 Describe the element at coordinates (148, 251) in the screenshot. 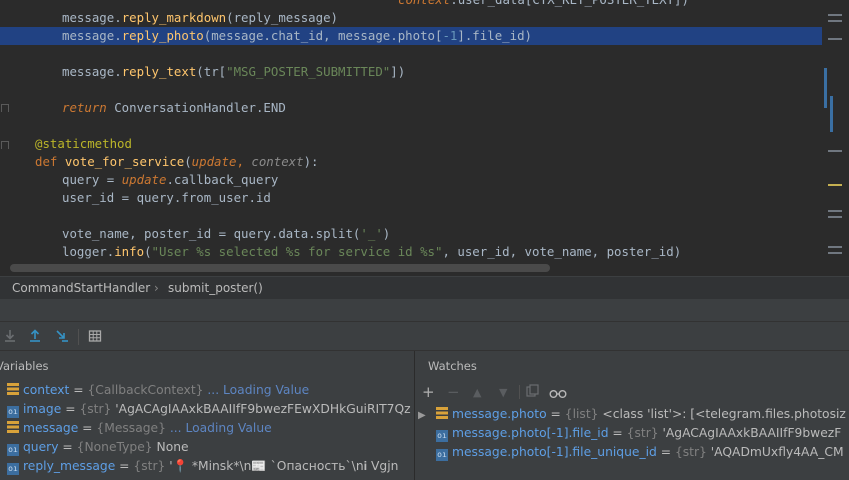

I see `code-token: (` at that location.